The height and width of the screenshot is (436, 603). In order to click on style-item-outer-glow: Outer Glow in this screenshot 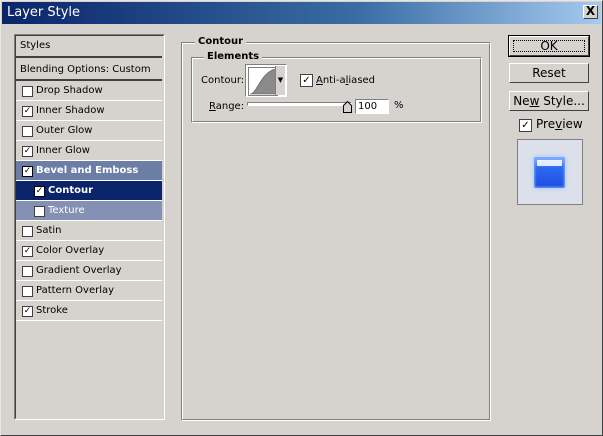, I will do `click(89, 131)`.